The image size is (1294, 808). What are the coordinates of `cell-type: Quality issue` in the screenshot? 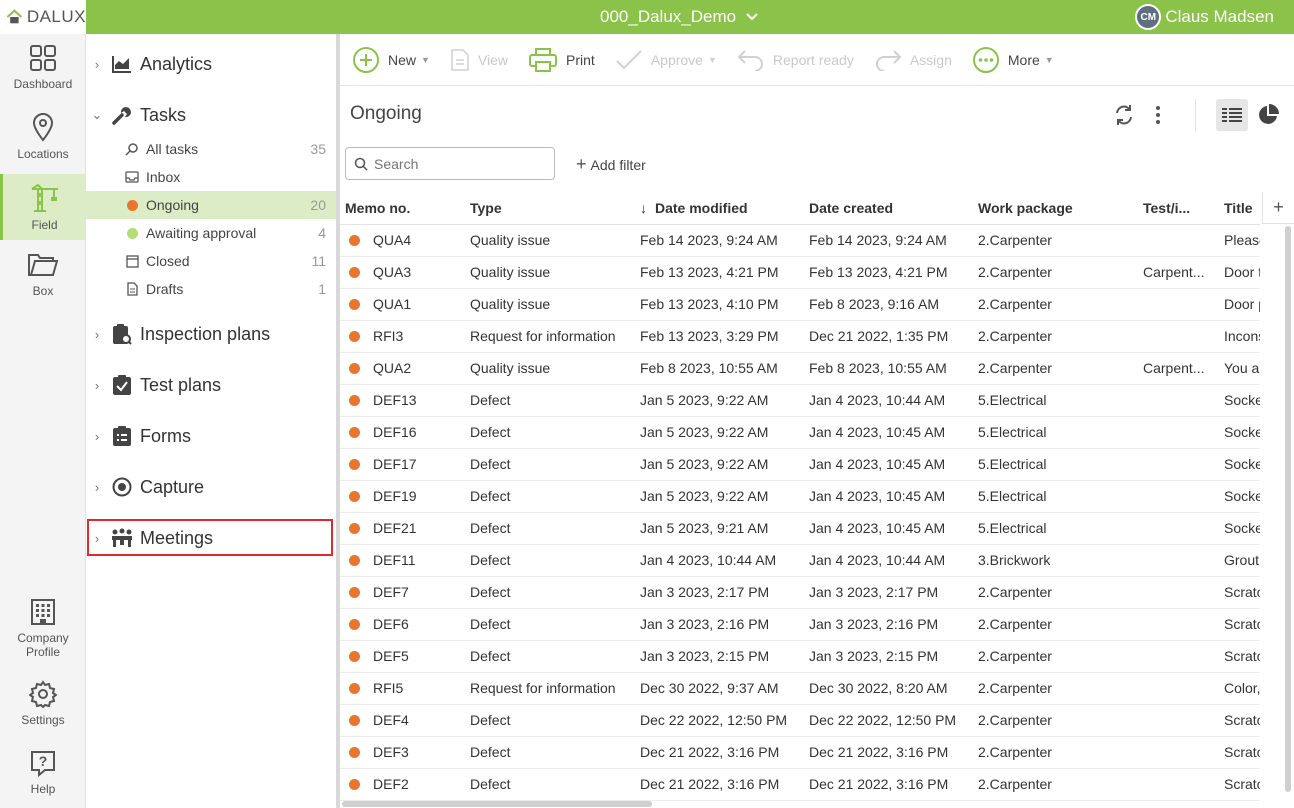 It's located at (550, 240).